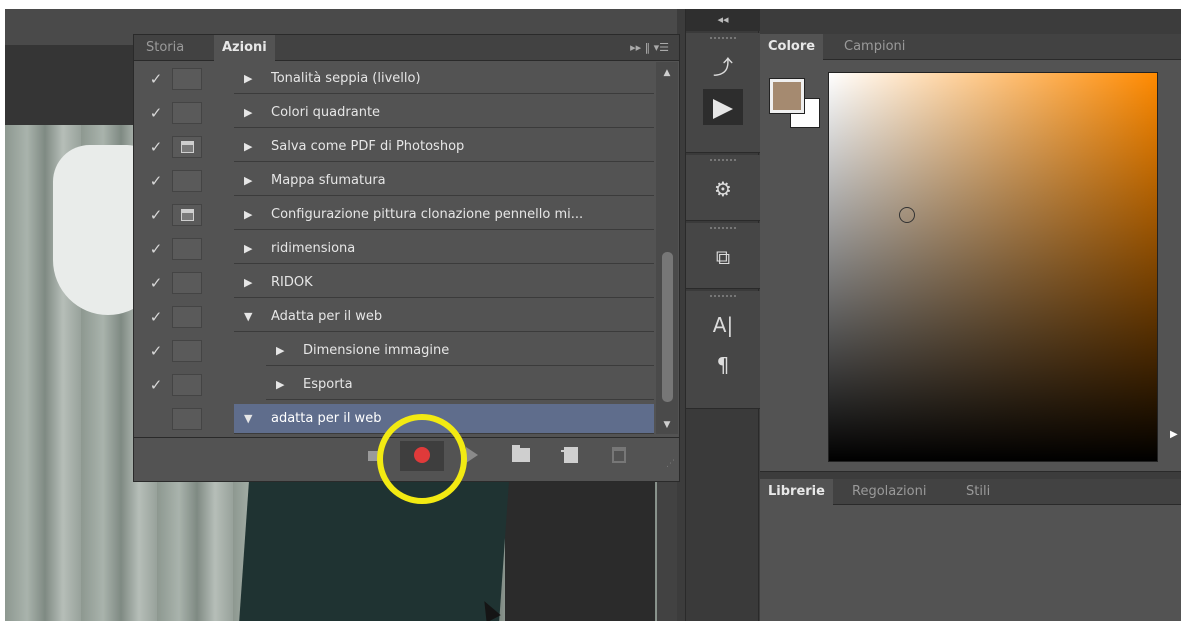 The width and height of the screenshot is (1184, 623). I want to click on dock-group-clone: ⧉, so click(723, 256).